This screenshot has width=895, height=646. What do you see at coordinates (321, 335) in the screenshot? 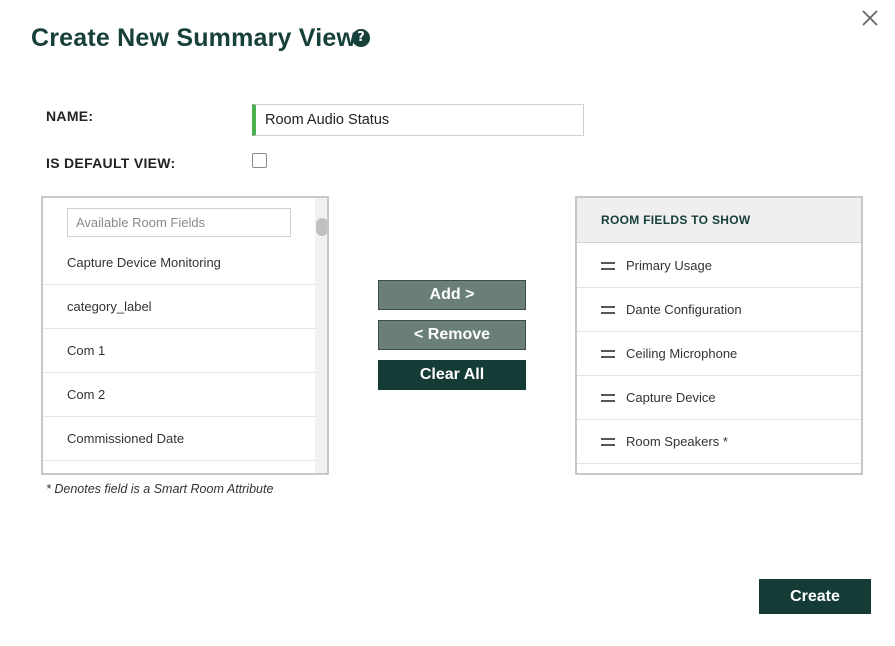
I see `available-fields-scrollbar` at bounding box center [321, 335].